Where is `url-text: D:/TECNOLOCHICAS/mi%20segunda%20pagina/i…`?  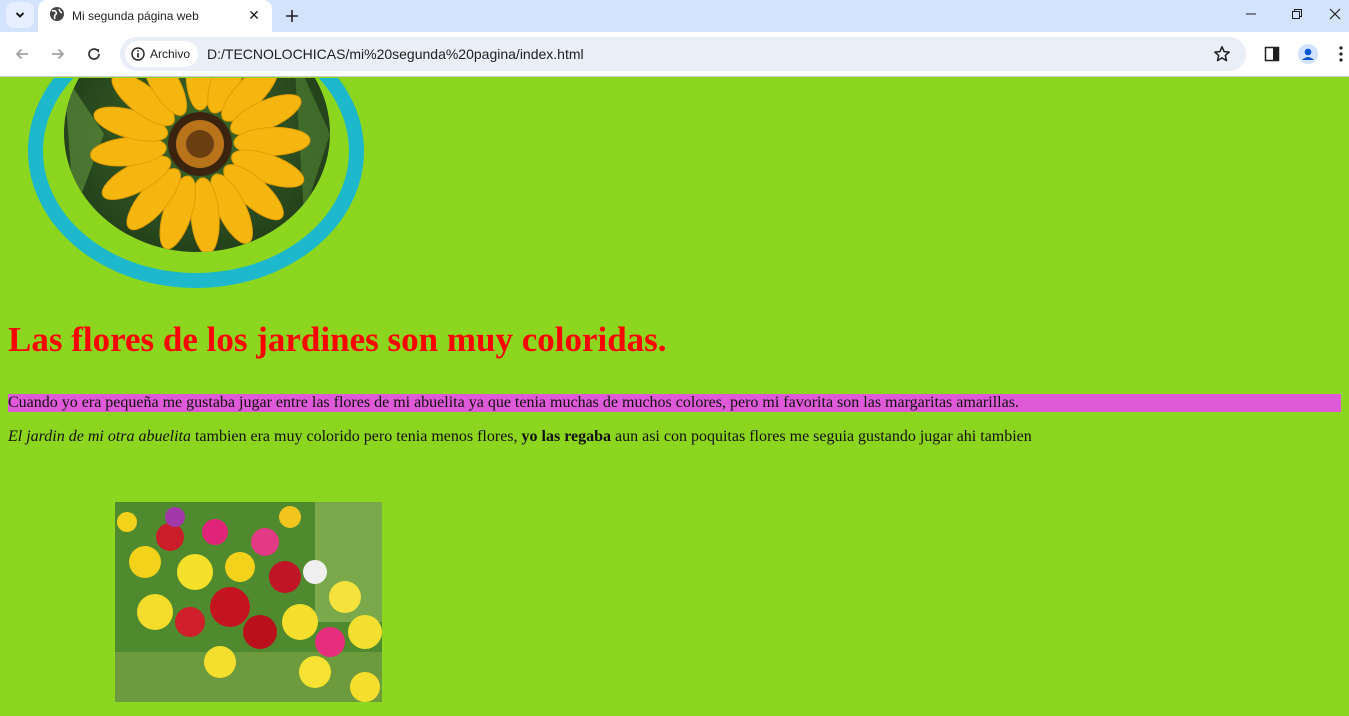 url-text: D:/TECNOLOCHICAS/mi%20segunda%20pagina/i… is located at coordinates (395, 54).